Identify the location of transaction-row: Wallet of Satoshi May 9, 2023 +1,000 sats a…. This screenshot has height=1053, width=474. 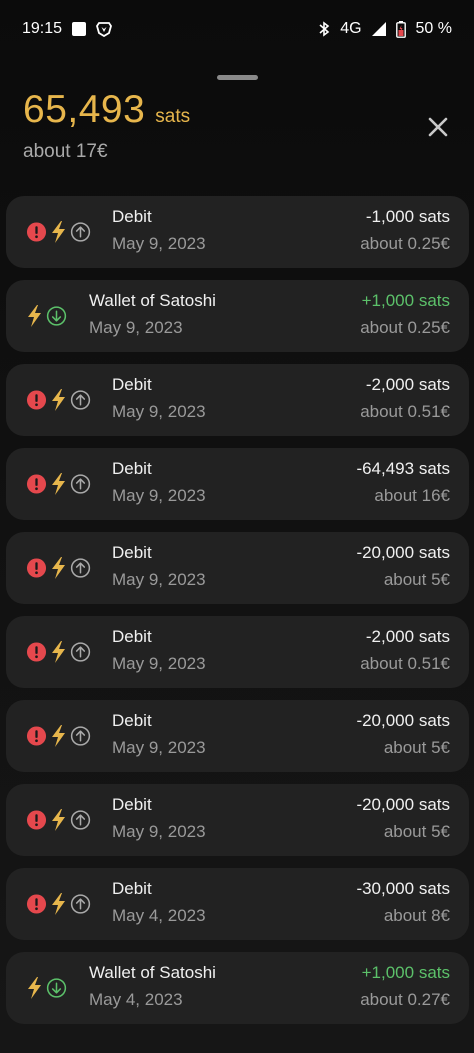
(237, 316).